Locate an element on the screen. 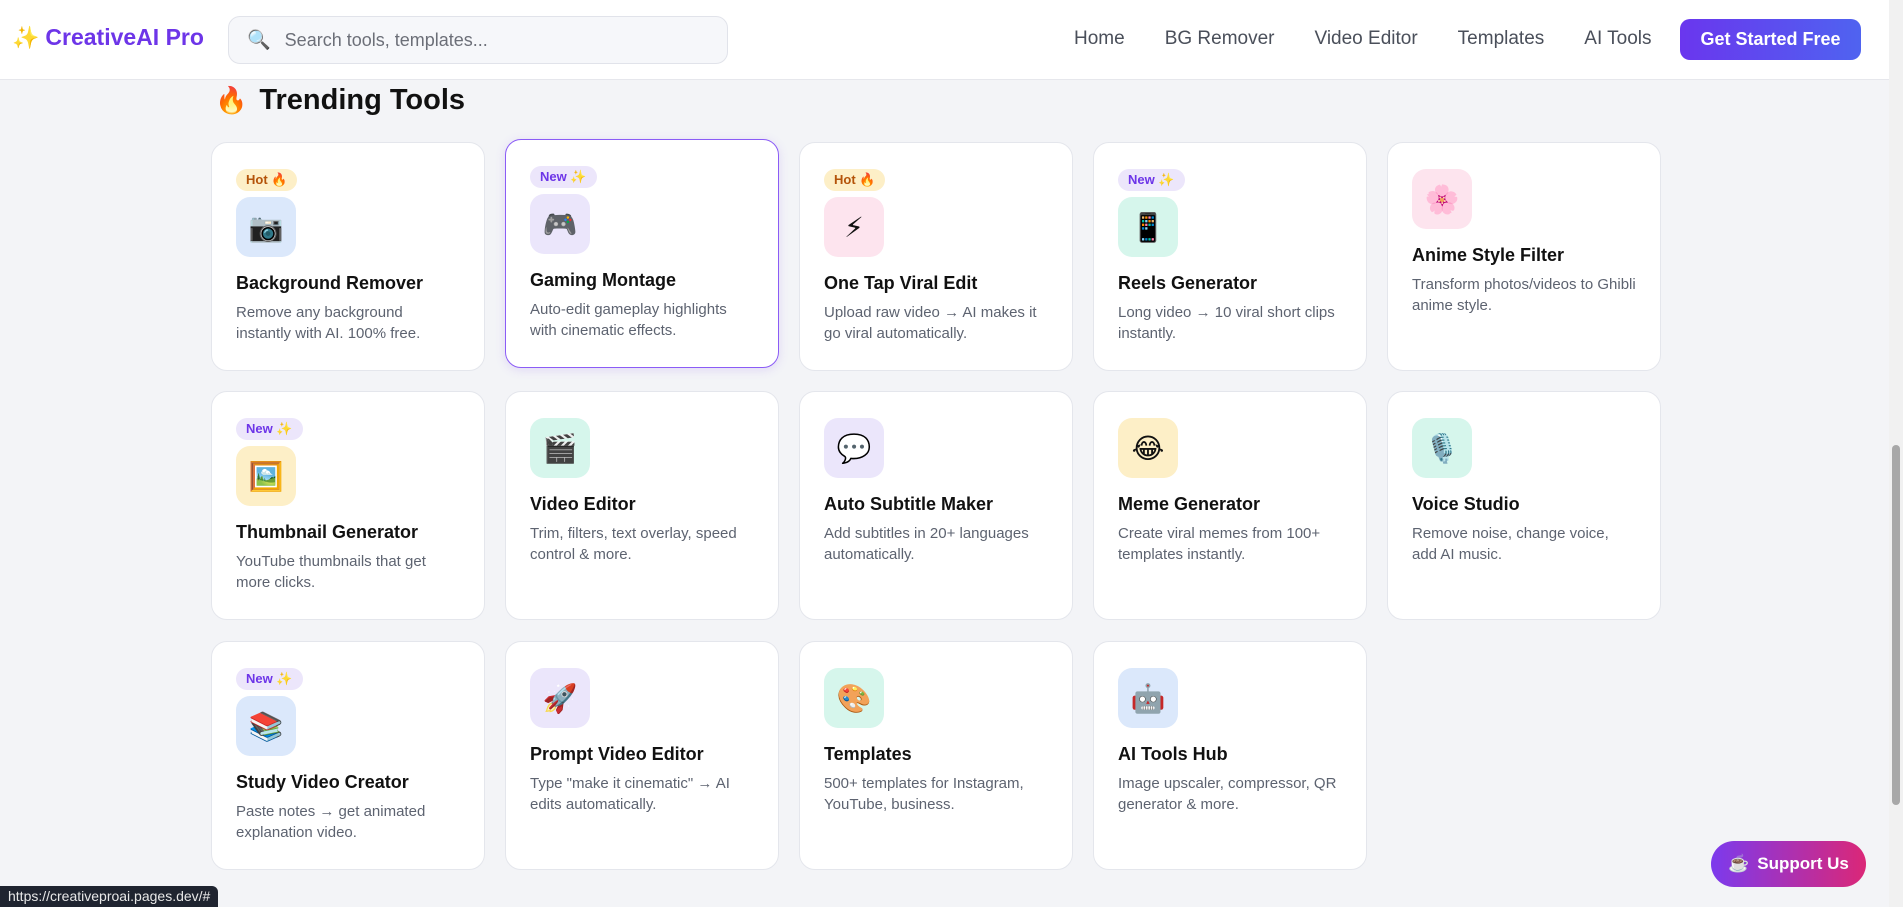  camera-icon: 📷 is located at coordinates (266, 227).